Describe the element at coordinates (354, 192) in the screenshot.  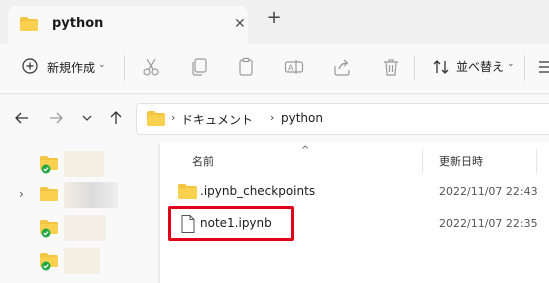
I see `file-row: .ipynb_checkpoints 2022/11/07 22:43` at that location.